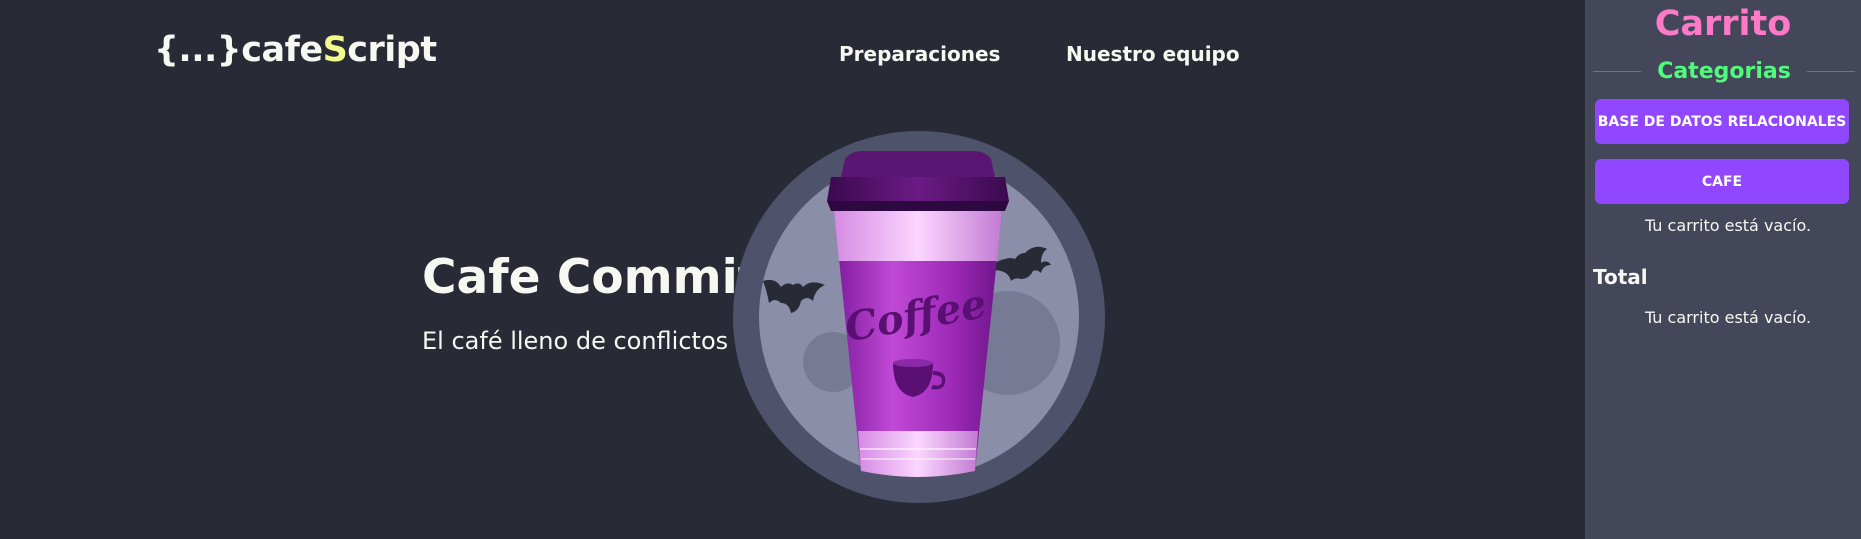 This screenshot has height=539, width=1861. What do you see at coordinates (919, 54) in the screenshot?
I see `nav-link-preparaciones: Preparaciones` at bounding box center [919, 54].